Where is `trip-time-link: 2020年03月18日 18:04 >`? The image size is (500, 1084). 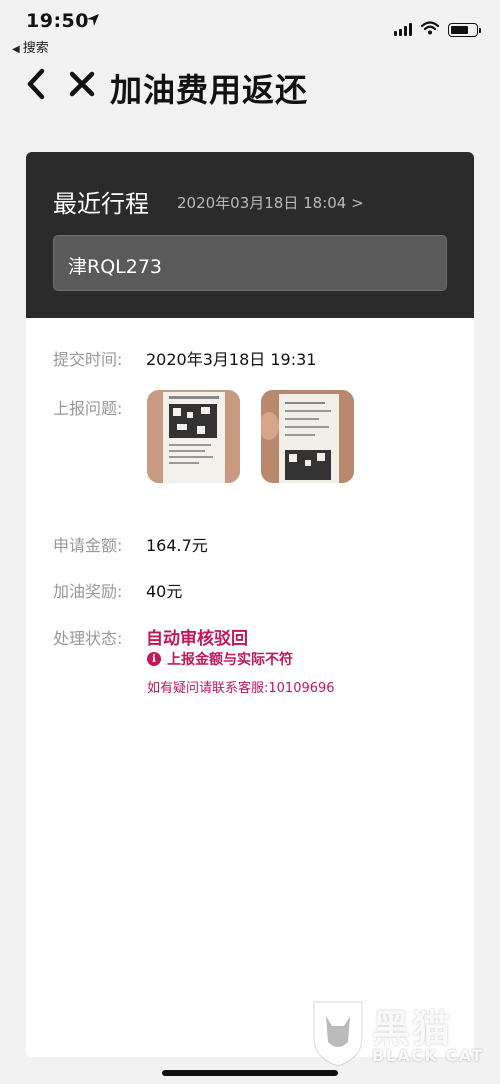 trip-time-link: 2020年03月18日 18:04 > is located at coordinates (270, 202).